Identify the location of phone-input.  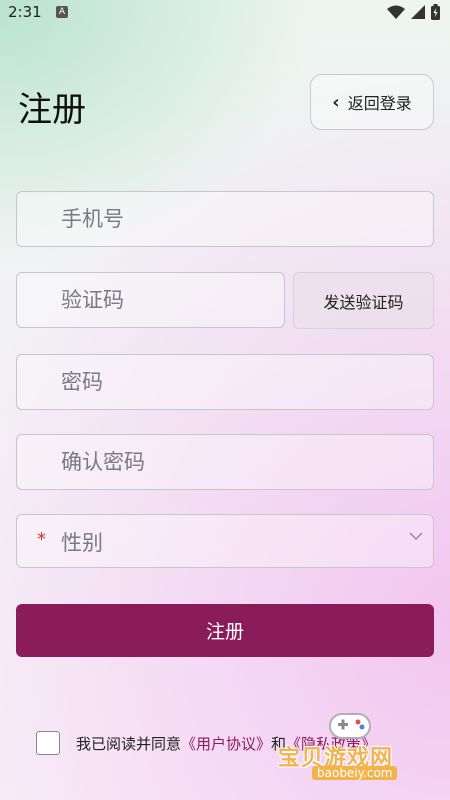
(225, 219).